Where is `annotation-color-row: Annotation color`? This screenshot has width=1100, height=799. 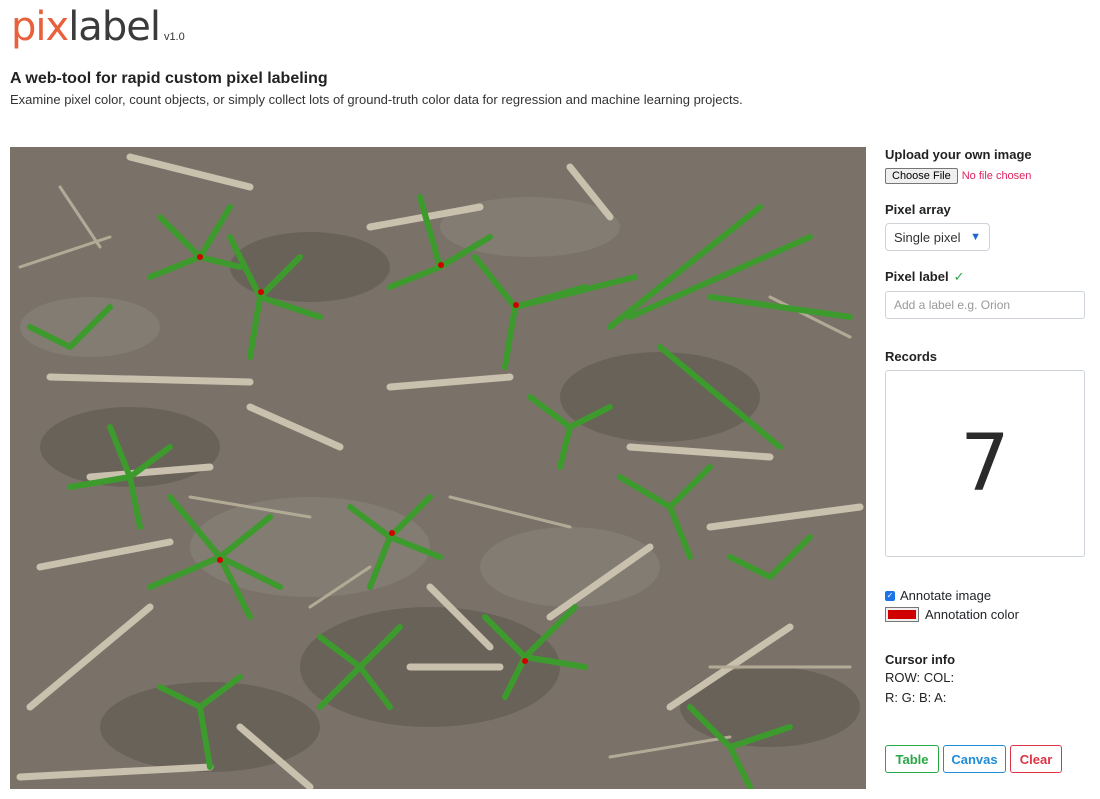 annotation-color-row: Annotation color is located at coordinates (987, 614).